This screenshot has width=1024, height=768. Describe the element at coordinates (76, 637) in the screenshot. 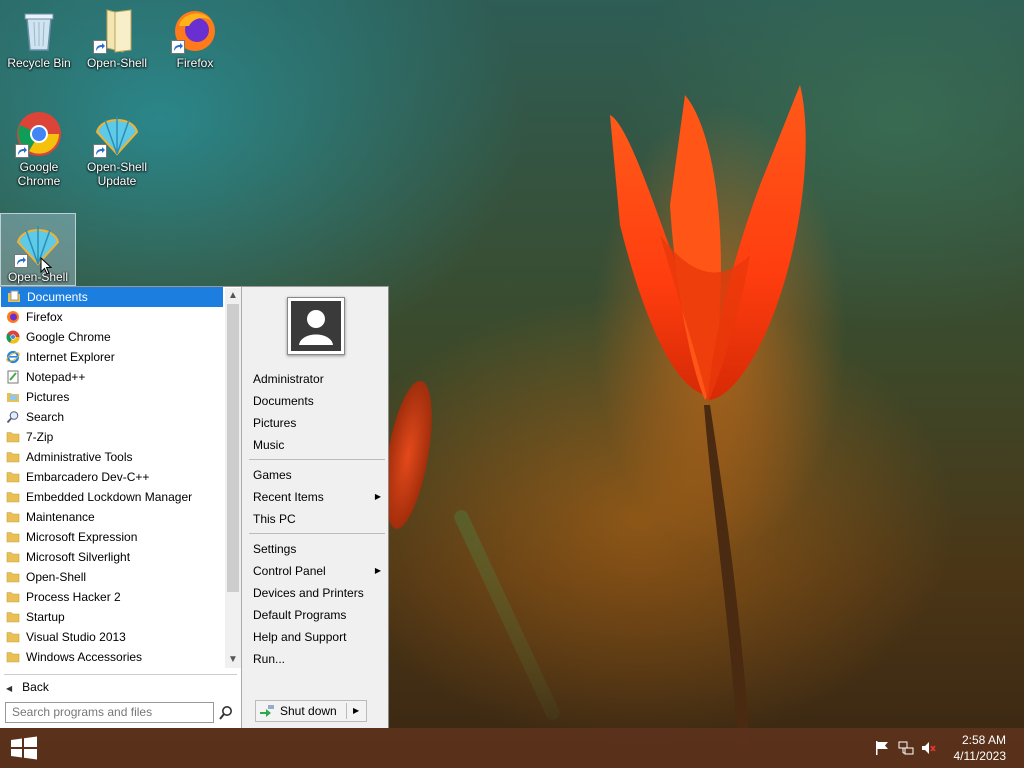

I see `program-label: Visual Studio 2013` at that location.